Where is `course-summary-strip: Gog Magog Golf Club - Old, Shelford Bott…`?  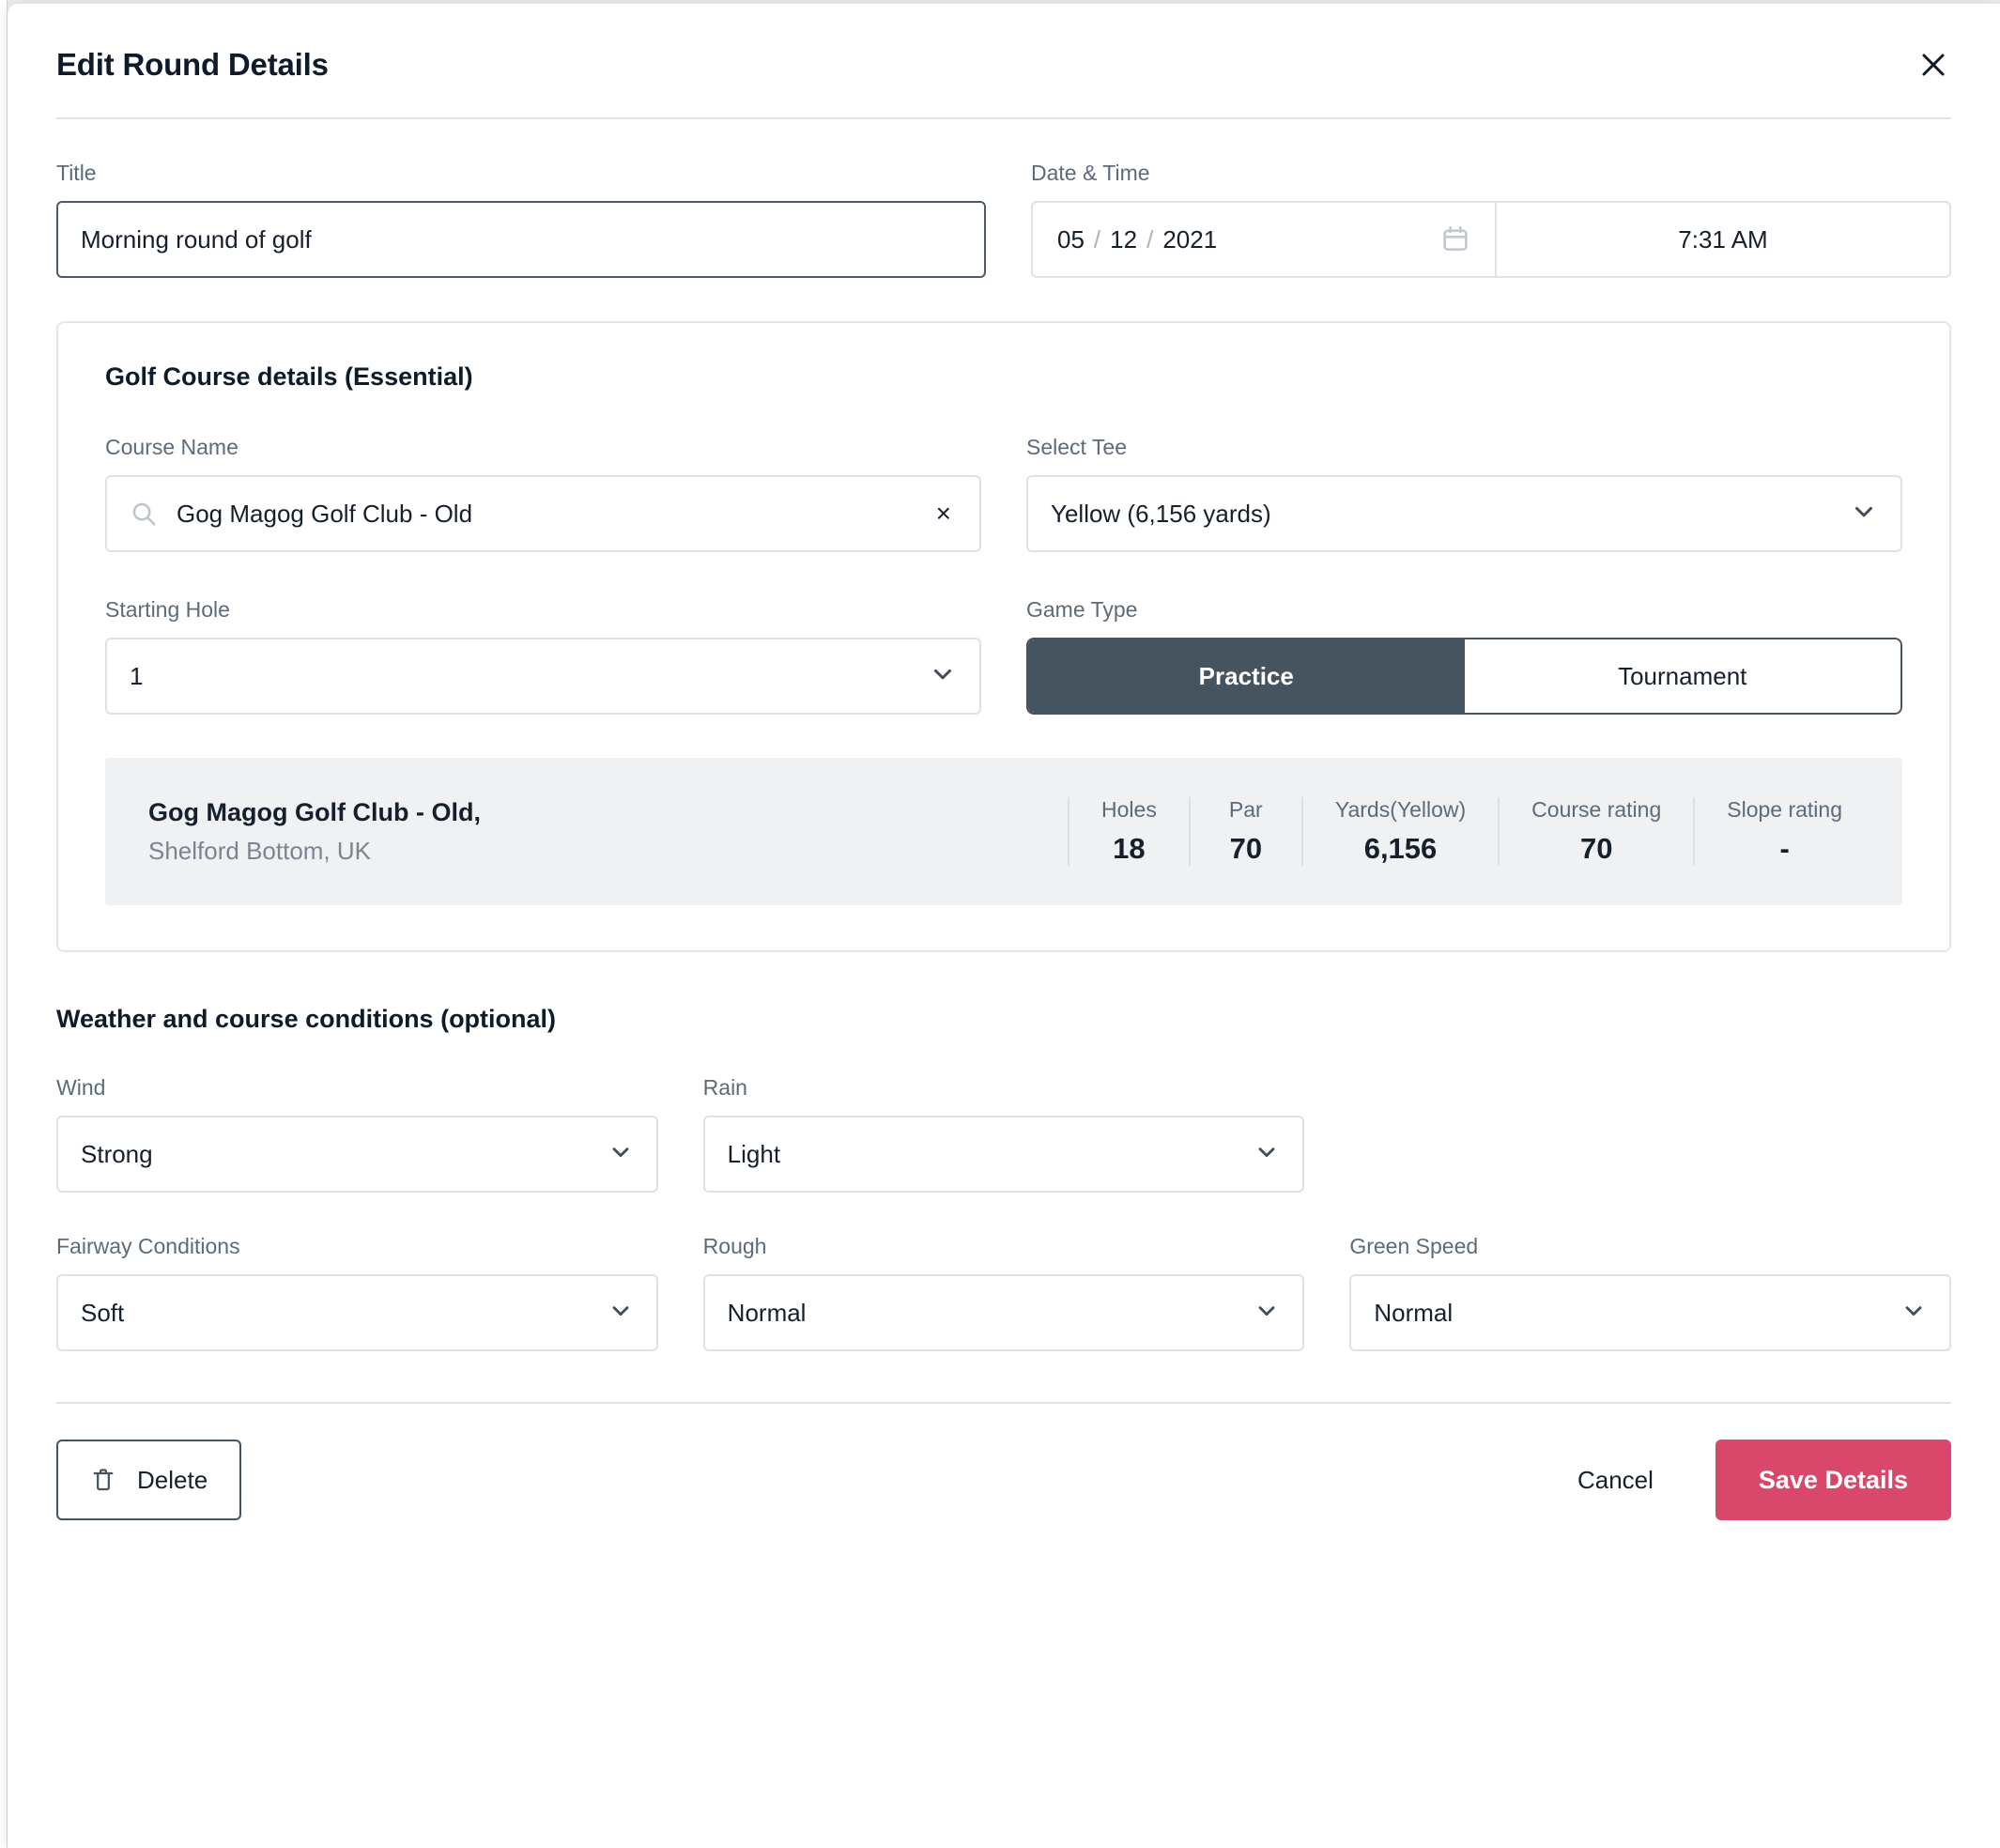
course-summary-strip: Gog Magog Golf Club - Old, Shelford Bott… is located at coordinates (1003, 831).